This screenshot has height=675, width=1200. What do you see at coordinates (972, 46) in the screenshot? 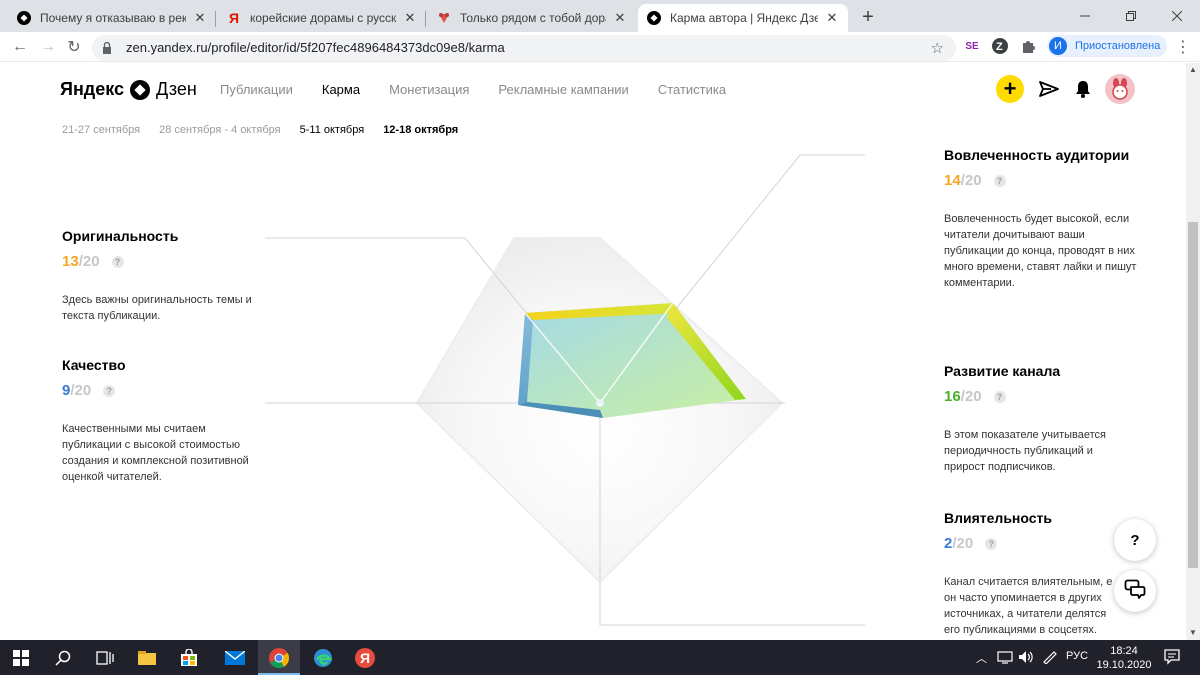
I see `se-extension-icon: SE` at bounding box center [972, 46].